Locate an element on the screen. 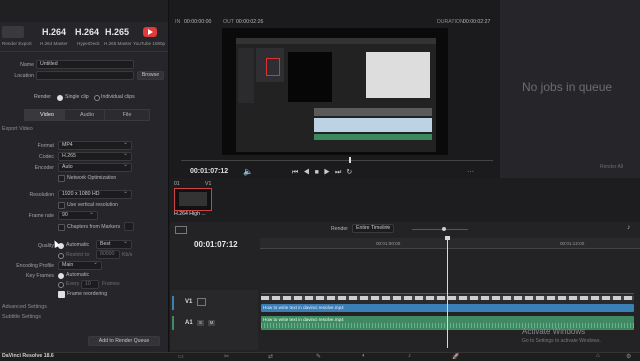 The image size is (640, 361). audio-clip-label: How to write text in davinci resolve.mp4 is located at coordinates (303, 319).